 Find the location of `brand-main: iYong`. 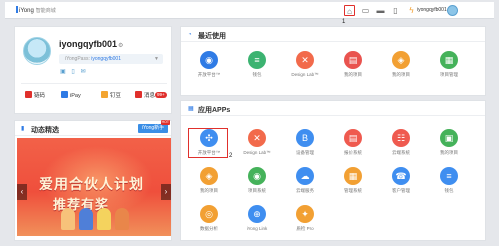

brand-main: iYong is located at coordinates (26, 11).